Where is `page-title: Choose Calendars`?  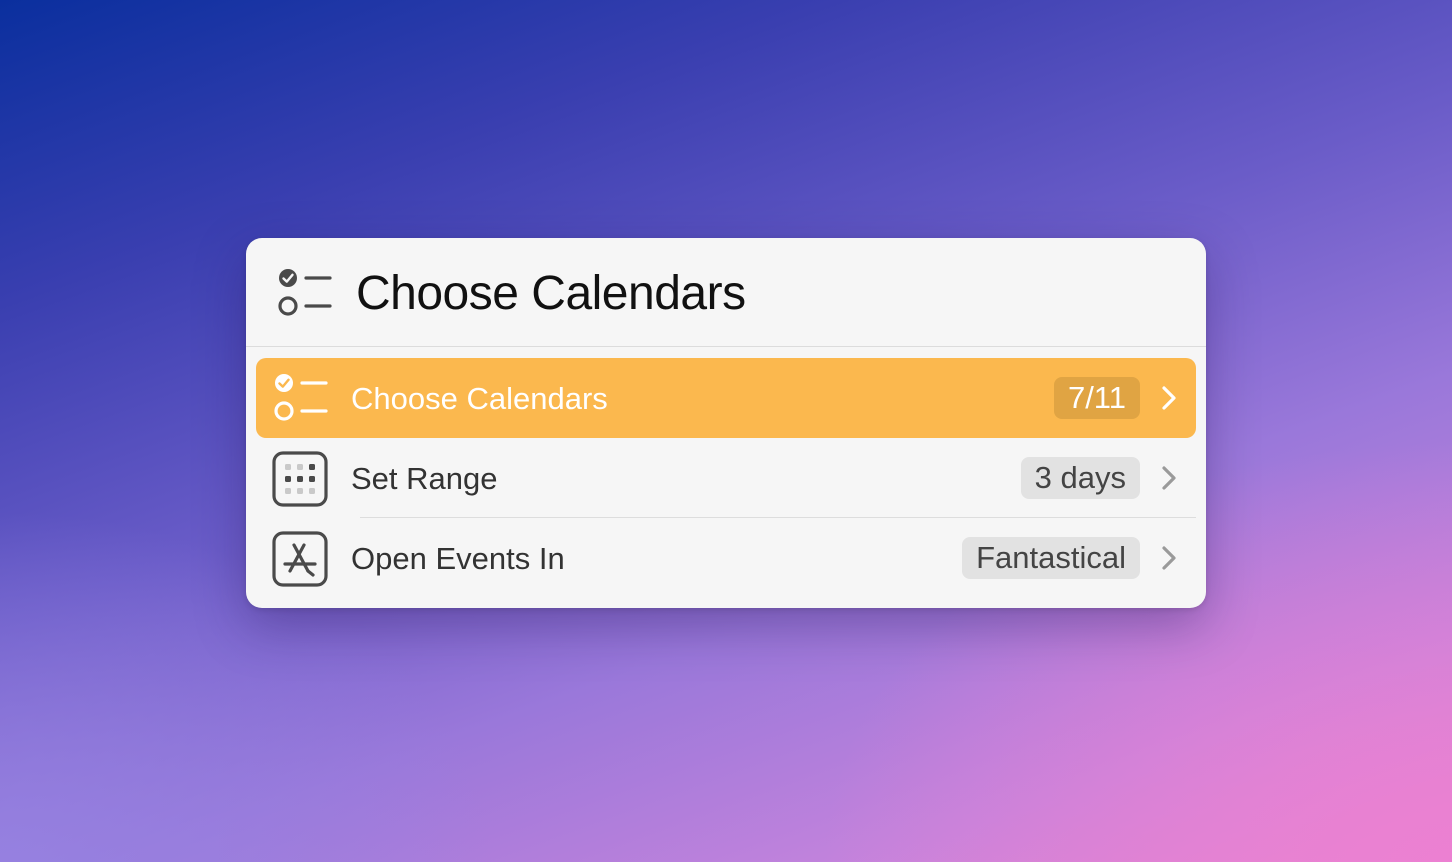
page-title: Choose Calendars is located at coordinates (551, 293).